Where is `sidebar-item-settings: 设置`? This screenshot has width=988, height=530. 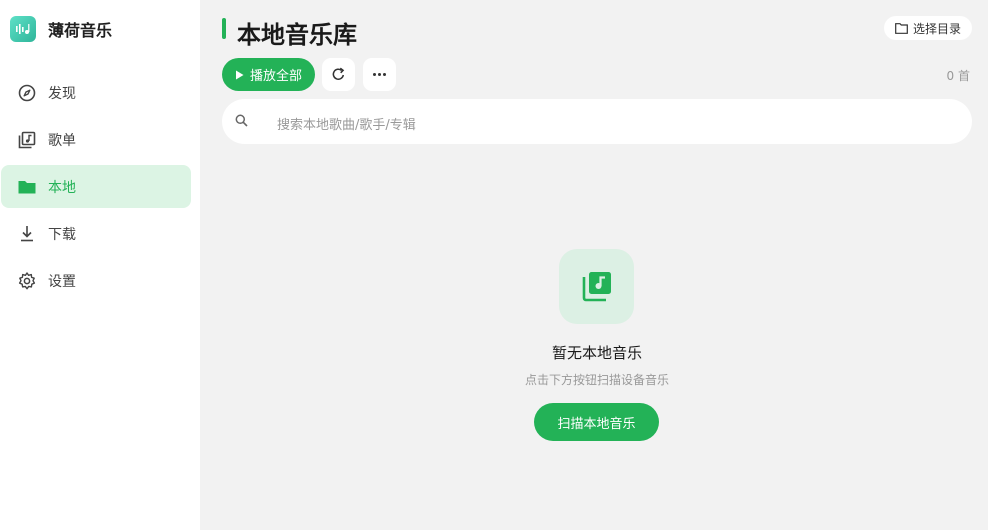 sidebar-item-settings: 设置 is located at coordinates (96, 280).